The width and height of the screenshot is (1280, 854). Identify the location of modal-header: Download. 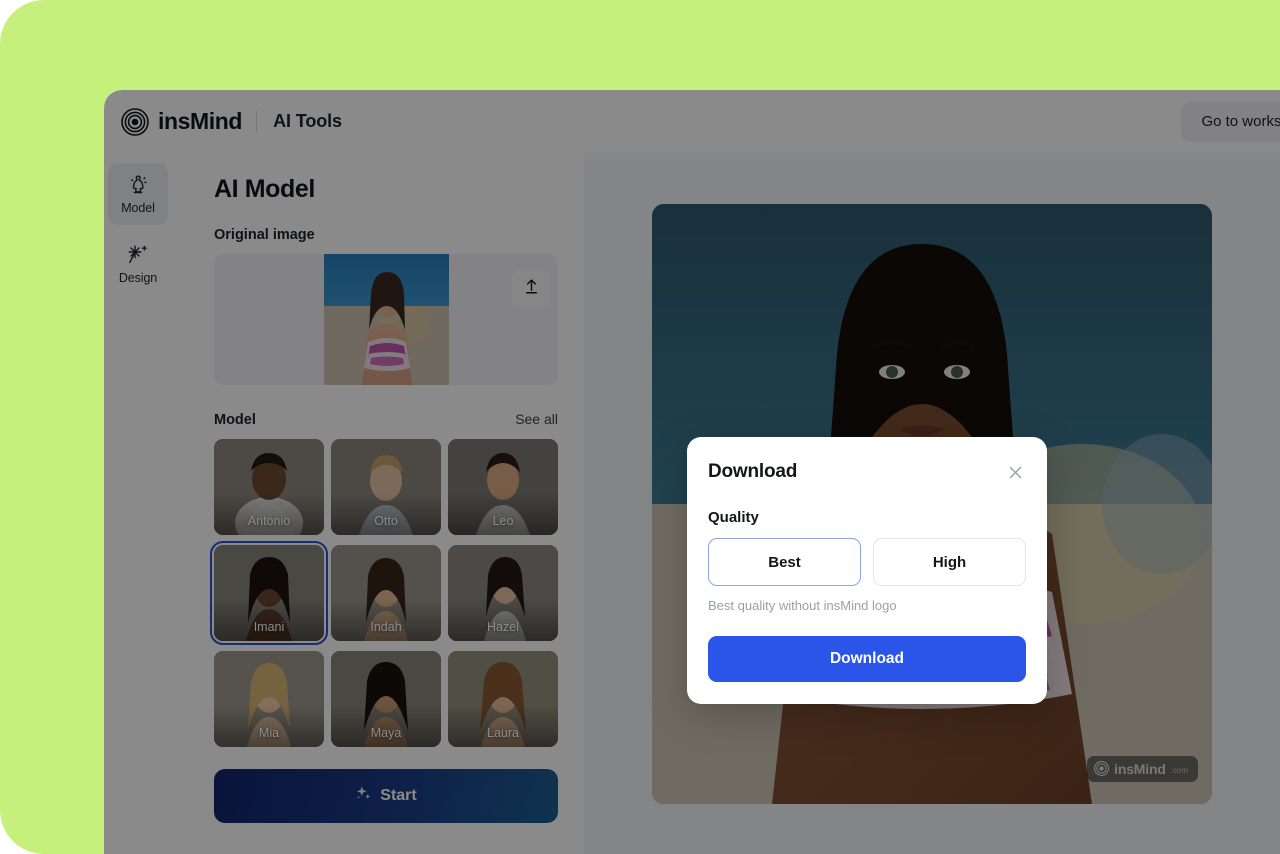
(867, 472).